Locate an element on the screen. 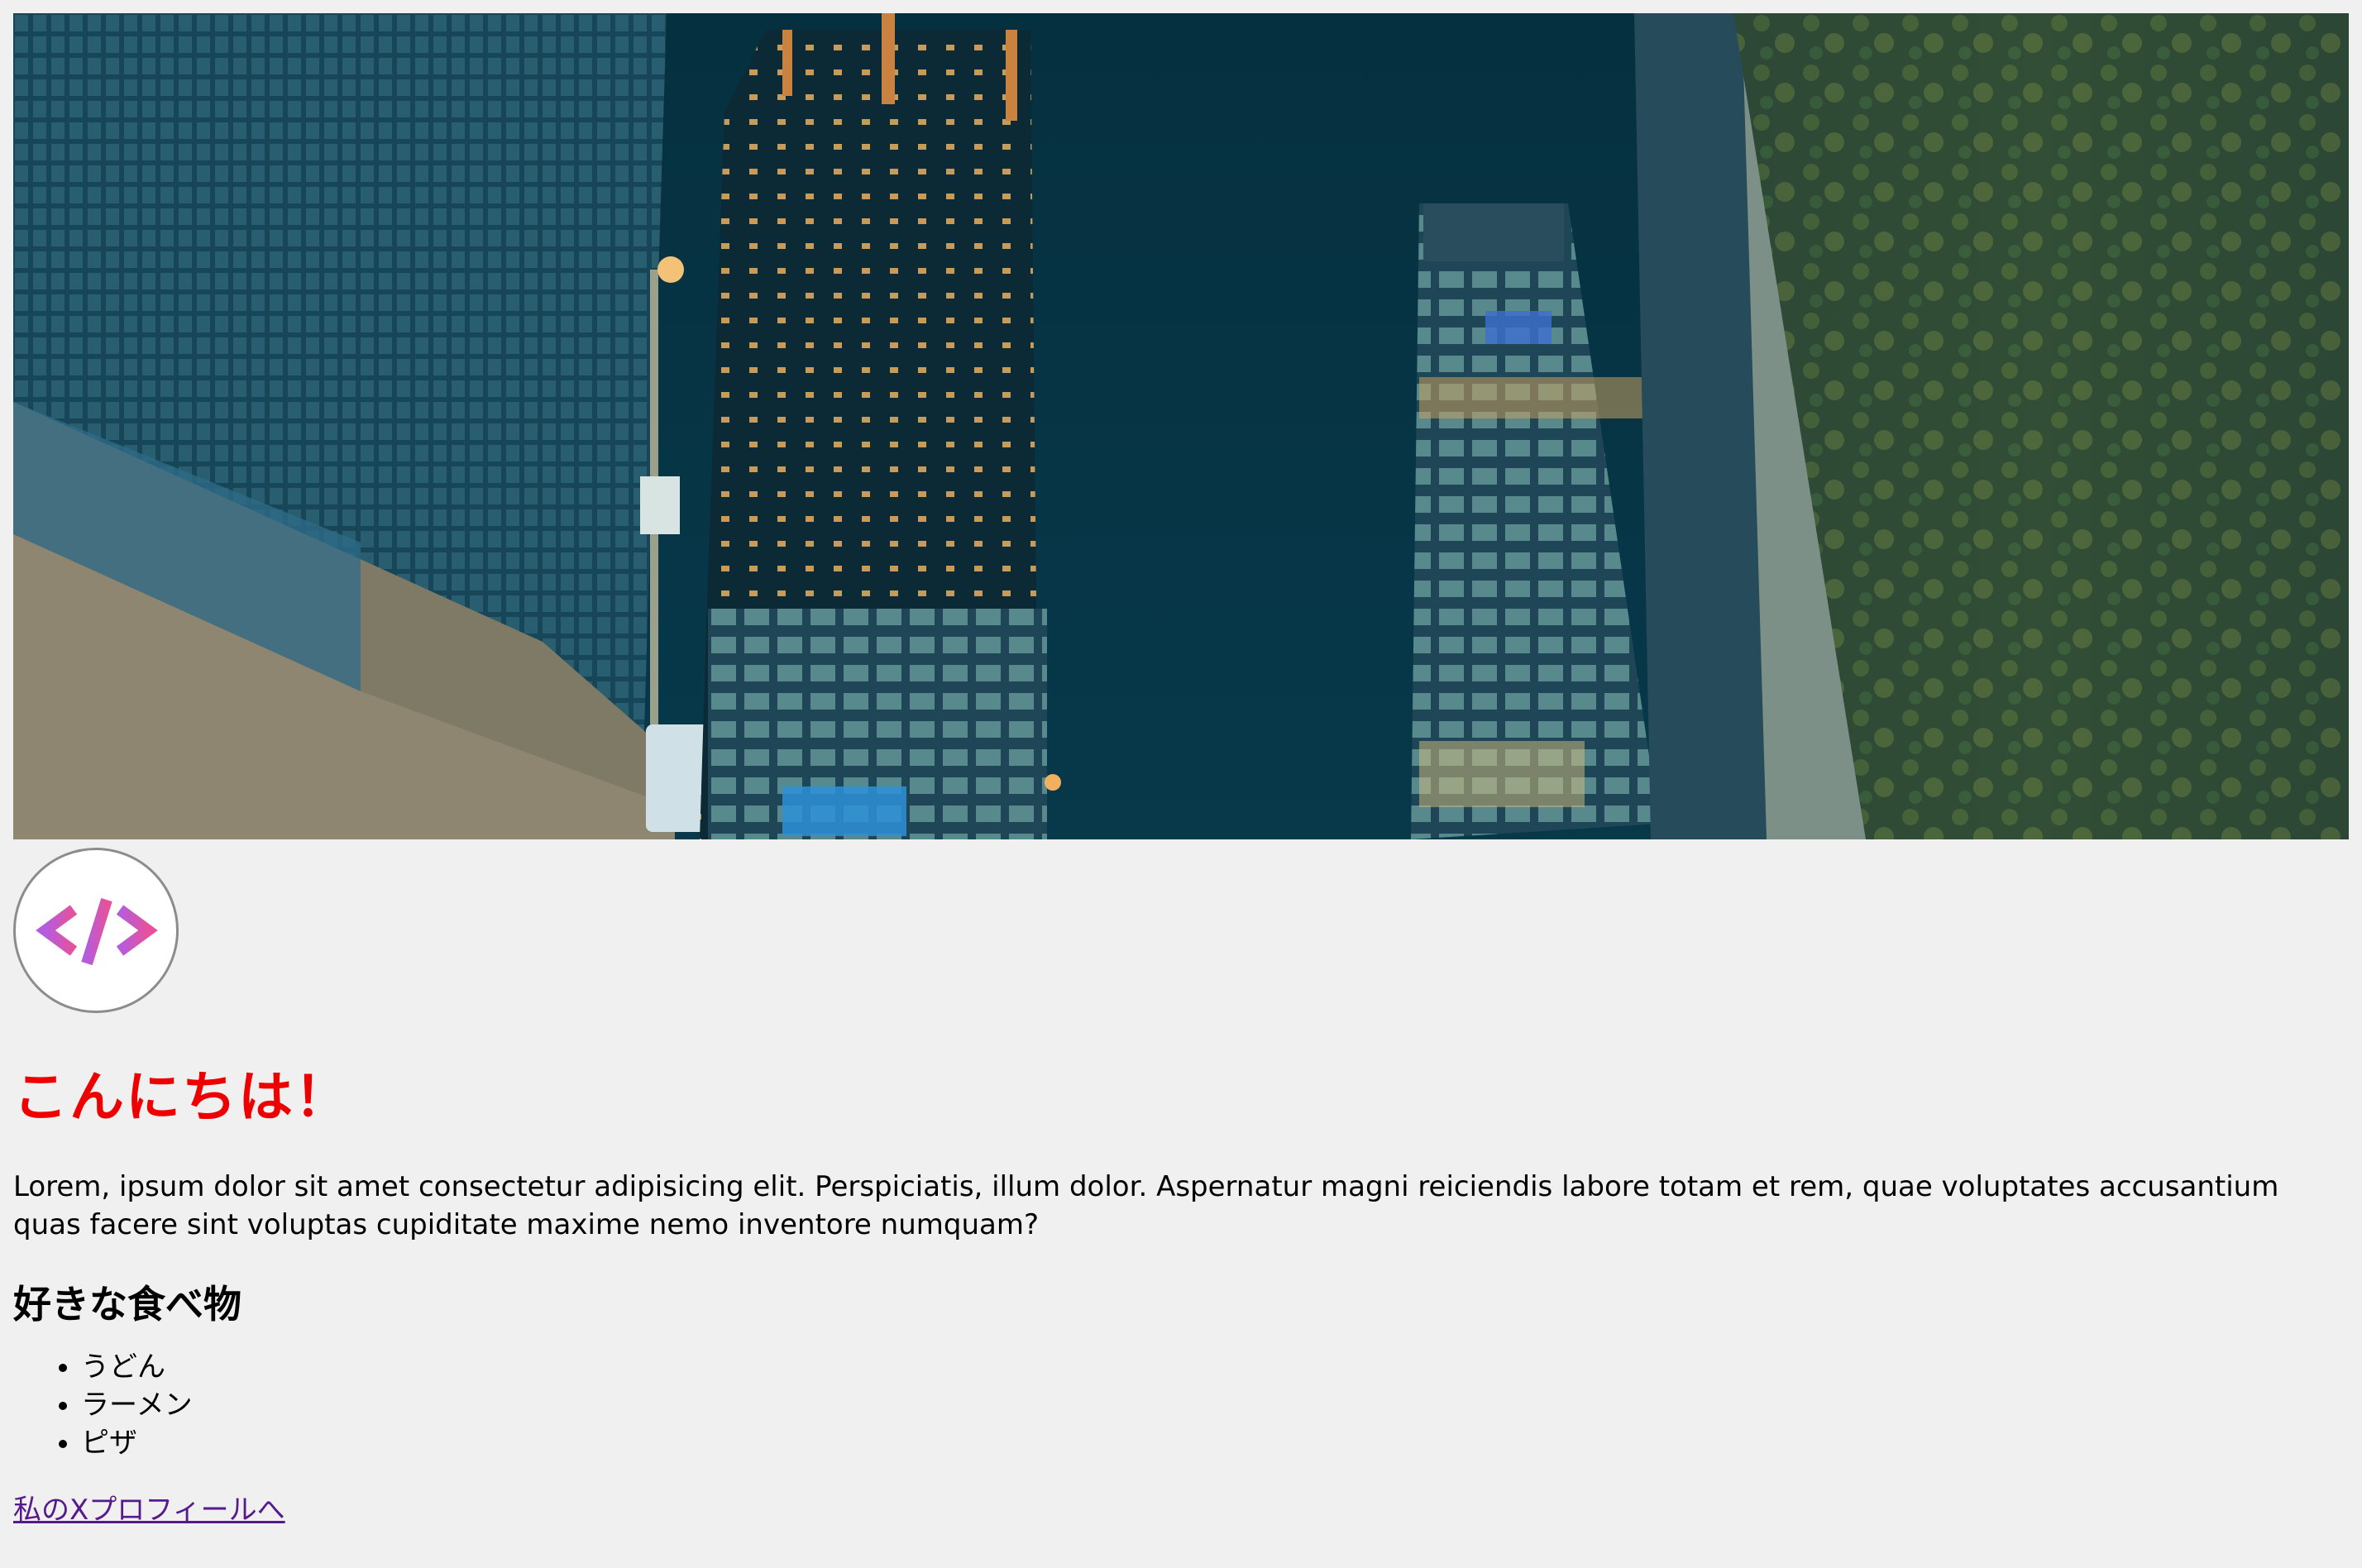 The width and height of the screenshot is (2362, 1568). list-item: ラーメン is located at coordinates (1215, 1405).